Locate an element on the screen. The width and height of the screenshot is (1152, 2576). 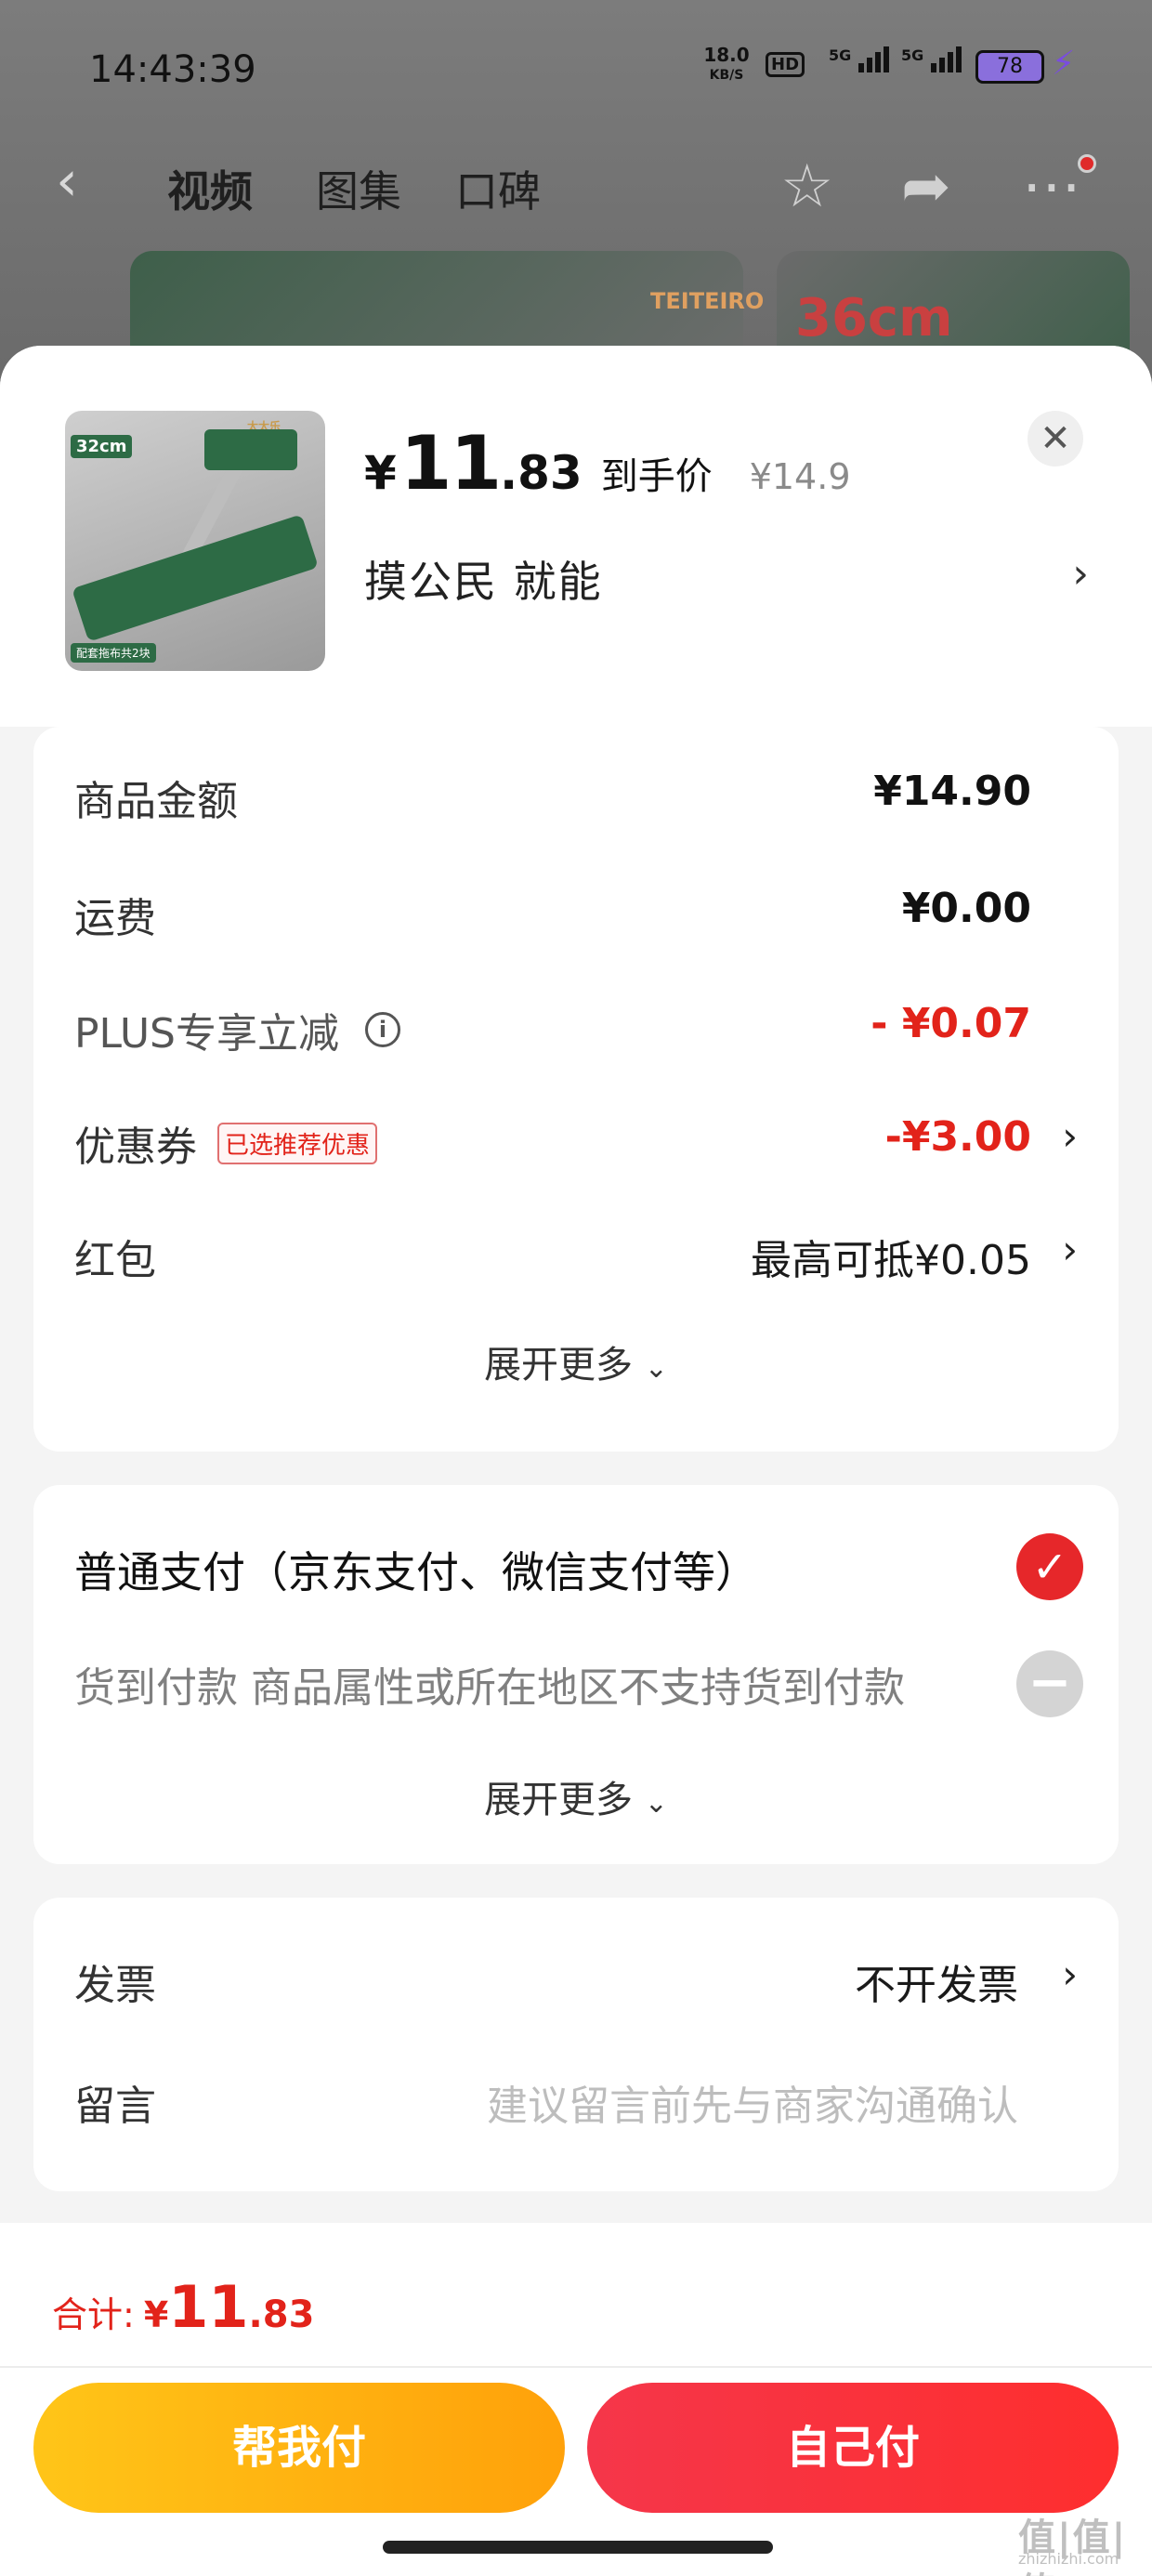
status-bar: 14:43:39 18.0 KB/S HD 5G 5G 78 ⚡ is located at coordinates (576, 69).